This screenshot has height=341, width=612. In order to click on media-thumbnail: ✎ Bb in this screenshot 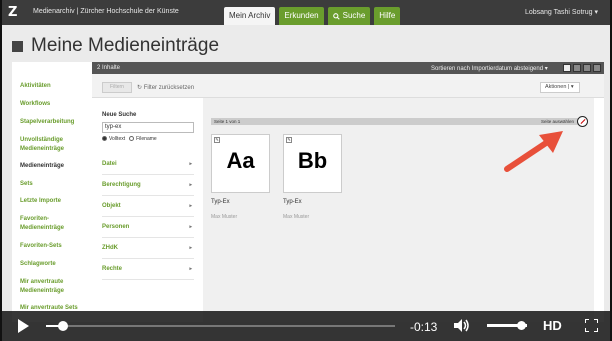, I will do `click(312, 163)`.